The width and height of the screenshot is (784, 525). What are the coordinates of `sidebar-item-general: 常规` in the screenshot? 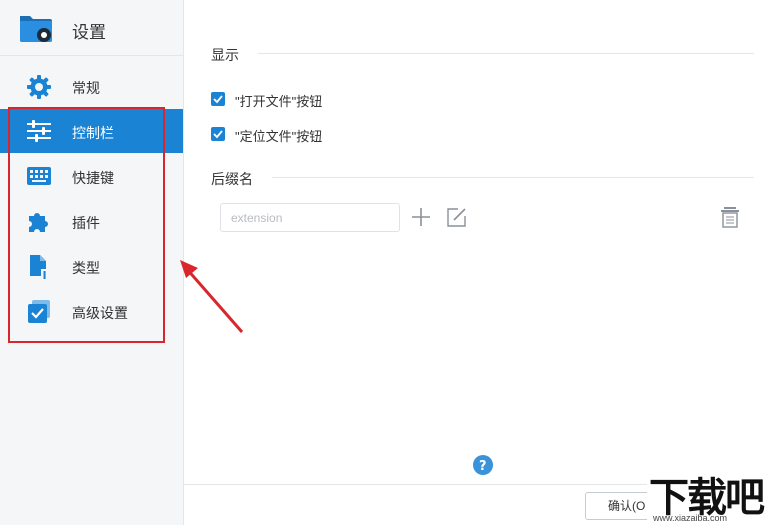 It's located at (91, 86).